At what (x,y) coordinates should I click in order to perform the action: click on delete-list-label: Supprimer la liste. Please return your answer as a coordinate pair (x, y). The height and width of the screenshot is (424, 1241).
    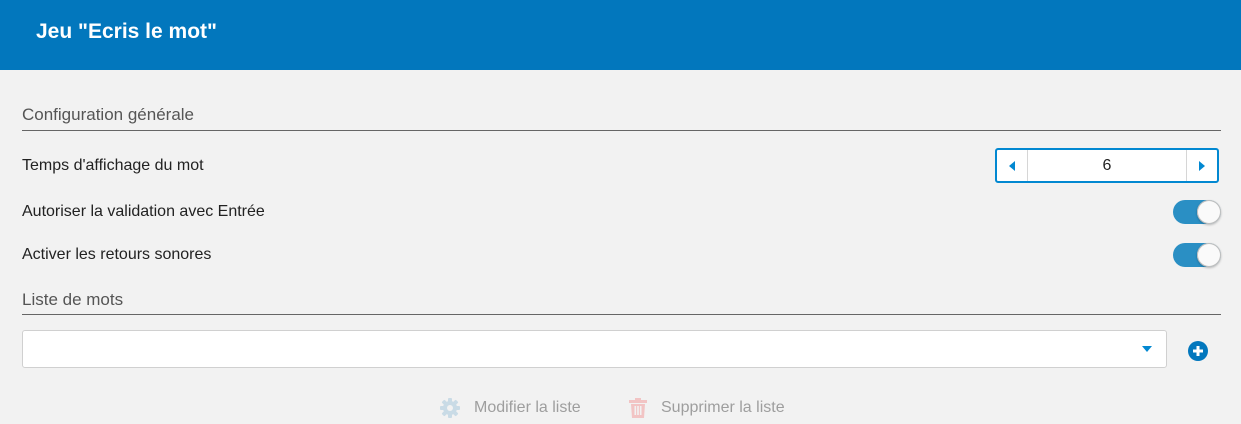
    Looking at the image, I should click on (723, 407).